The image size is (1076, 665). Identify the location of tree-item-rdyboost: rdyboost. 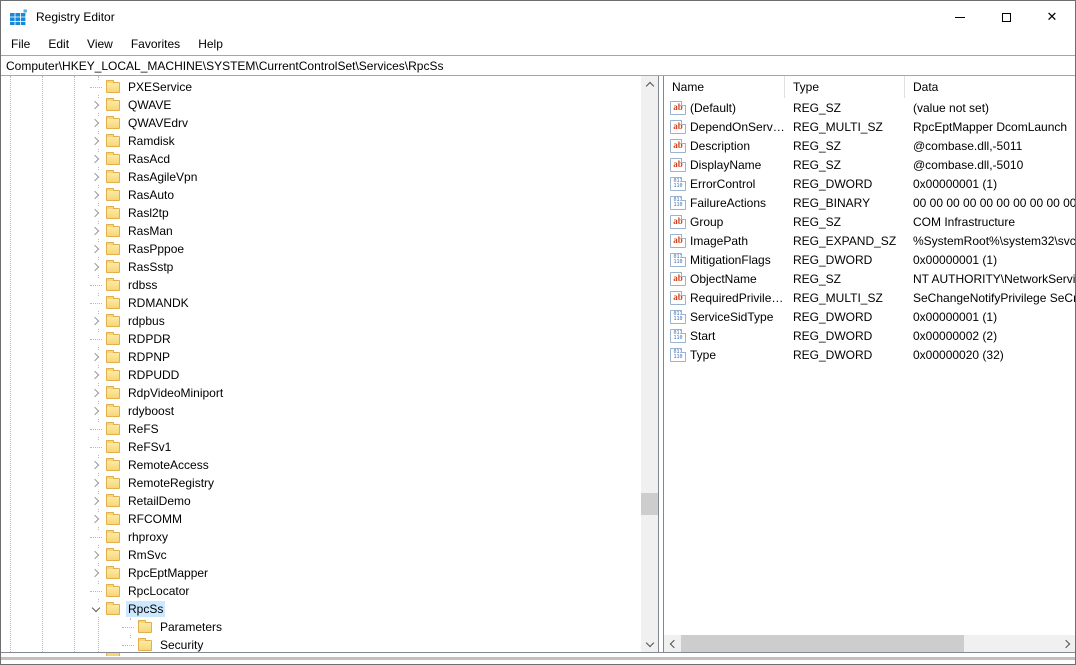
(321, 411).